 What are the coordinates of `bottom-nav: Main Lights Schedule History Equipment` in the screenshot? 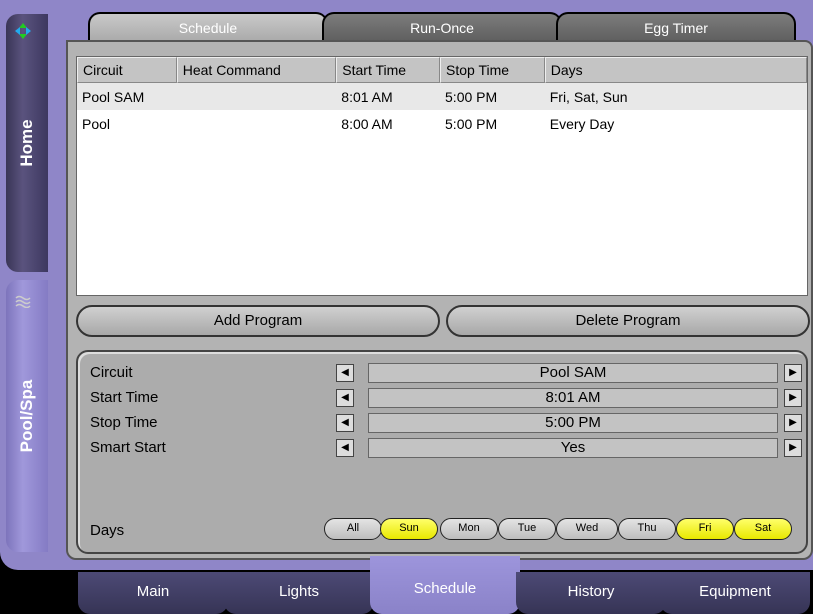 It's located at (421, 585).